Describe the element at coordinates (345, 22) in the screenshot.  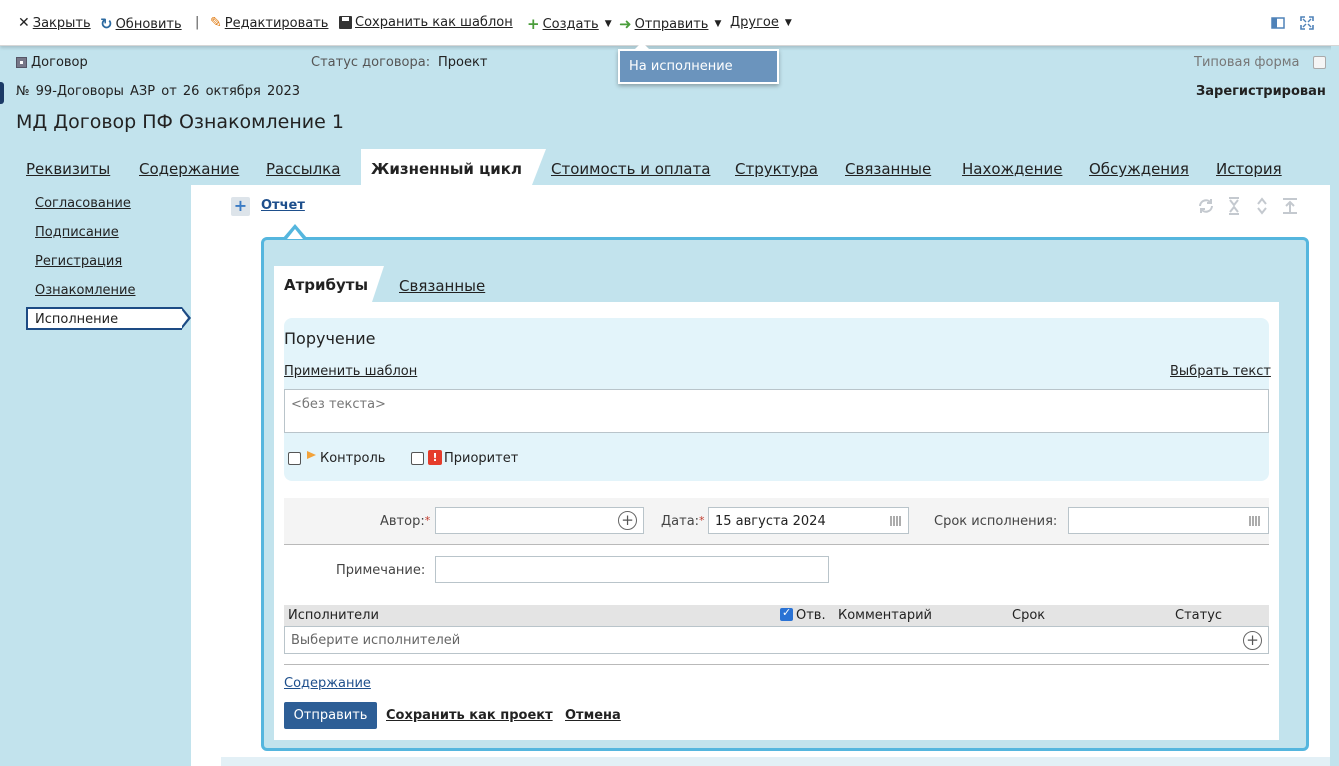
I see `save-icon` at that location.